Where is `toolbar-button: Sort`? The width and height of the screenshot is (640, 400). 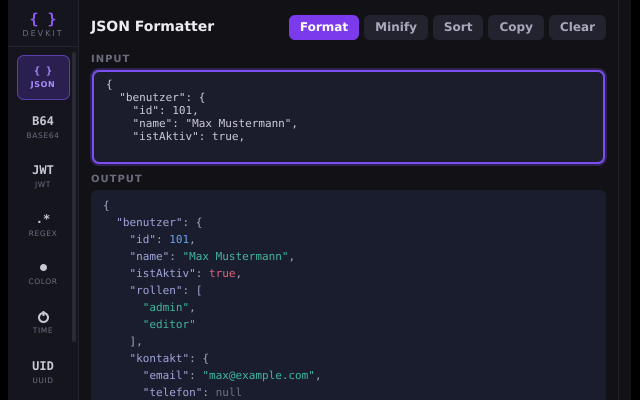
toolbar-button: Sort is located at coordinates (458, 27).